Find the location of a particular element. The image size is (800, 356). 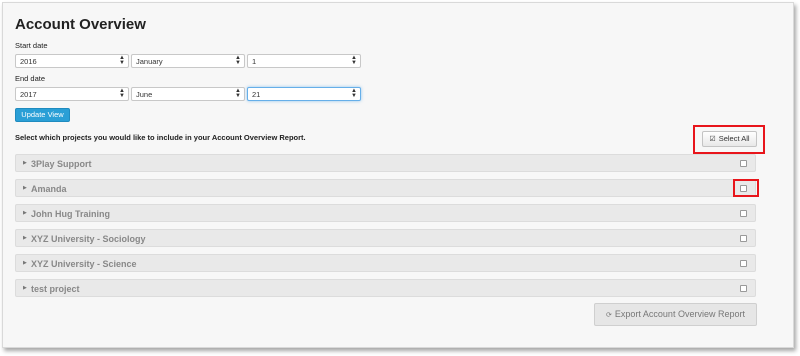

export-report-button: ⟳ Export Account Overview Report is located at coordinates (675, 314).